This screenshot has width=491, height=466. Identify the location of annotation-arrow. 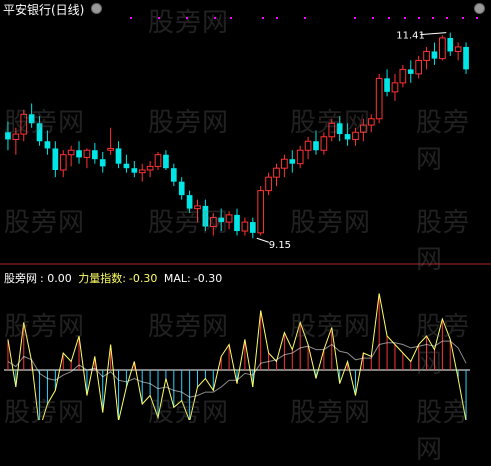
(262, 240).